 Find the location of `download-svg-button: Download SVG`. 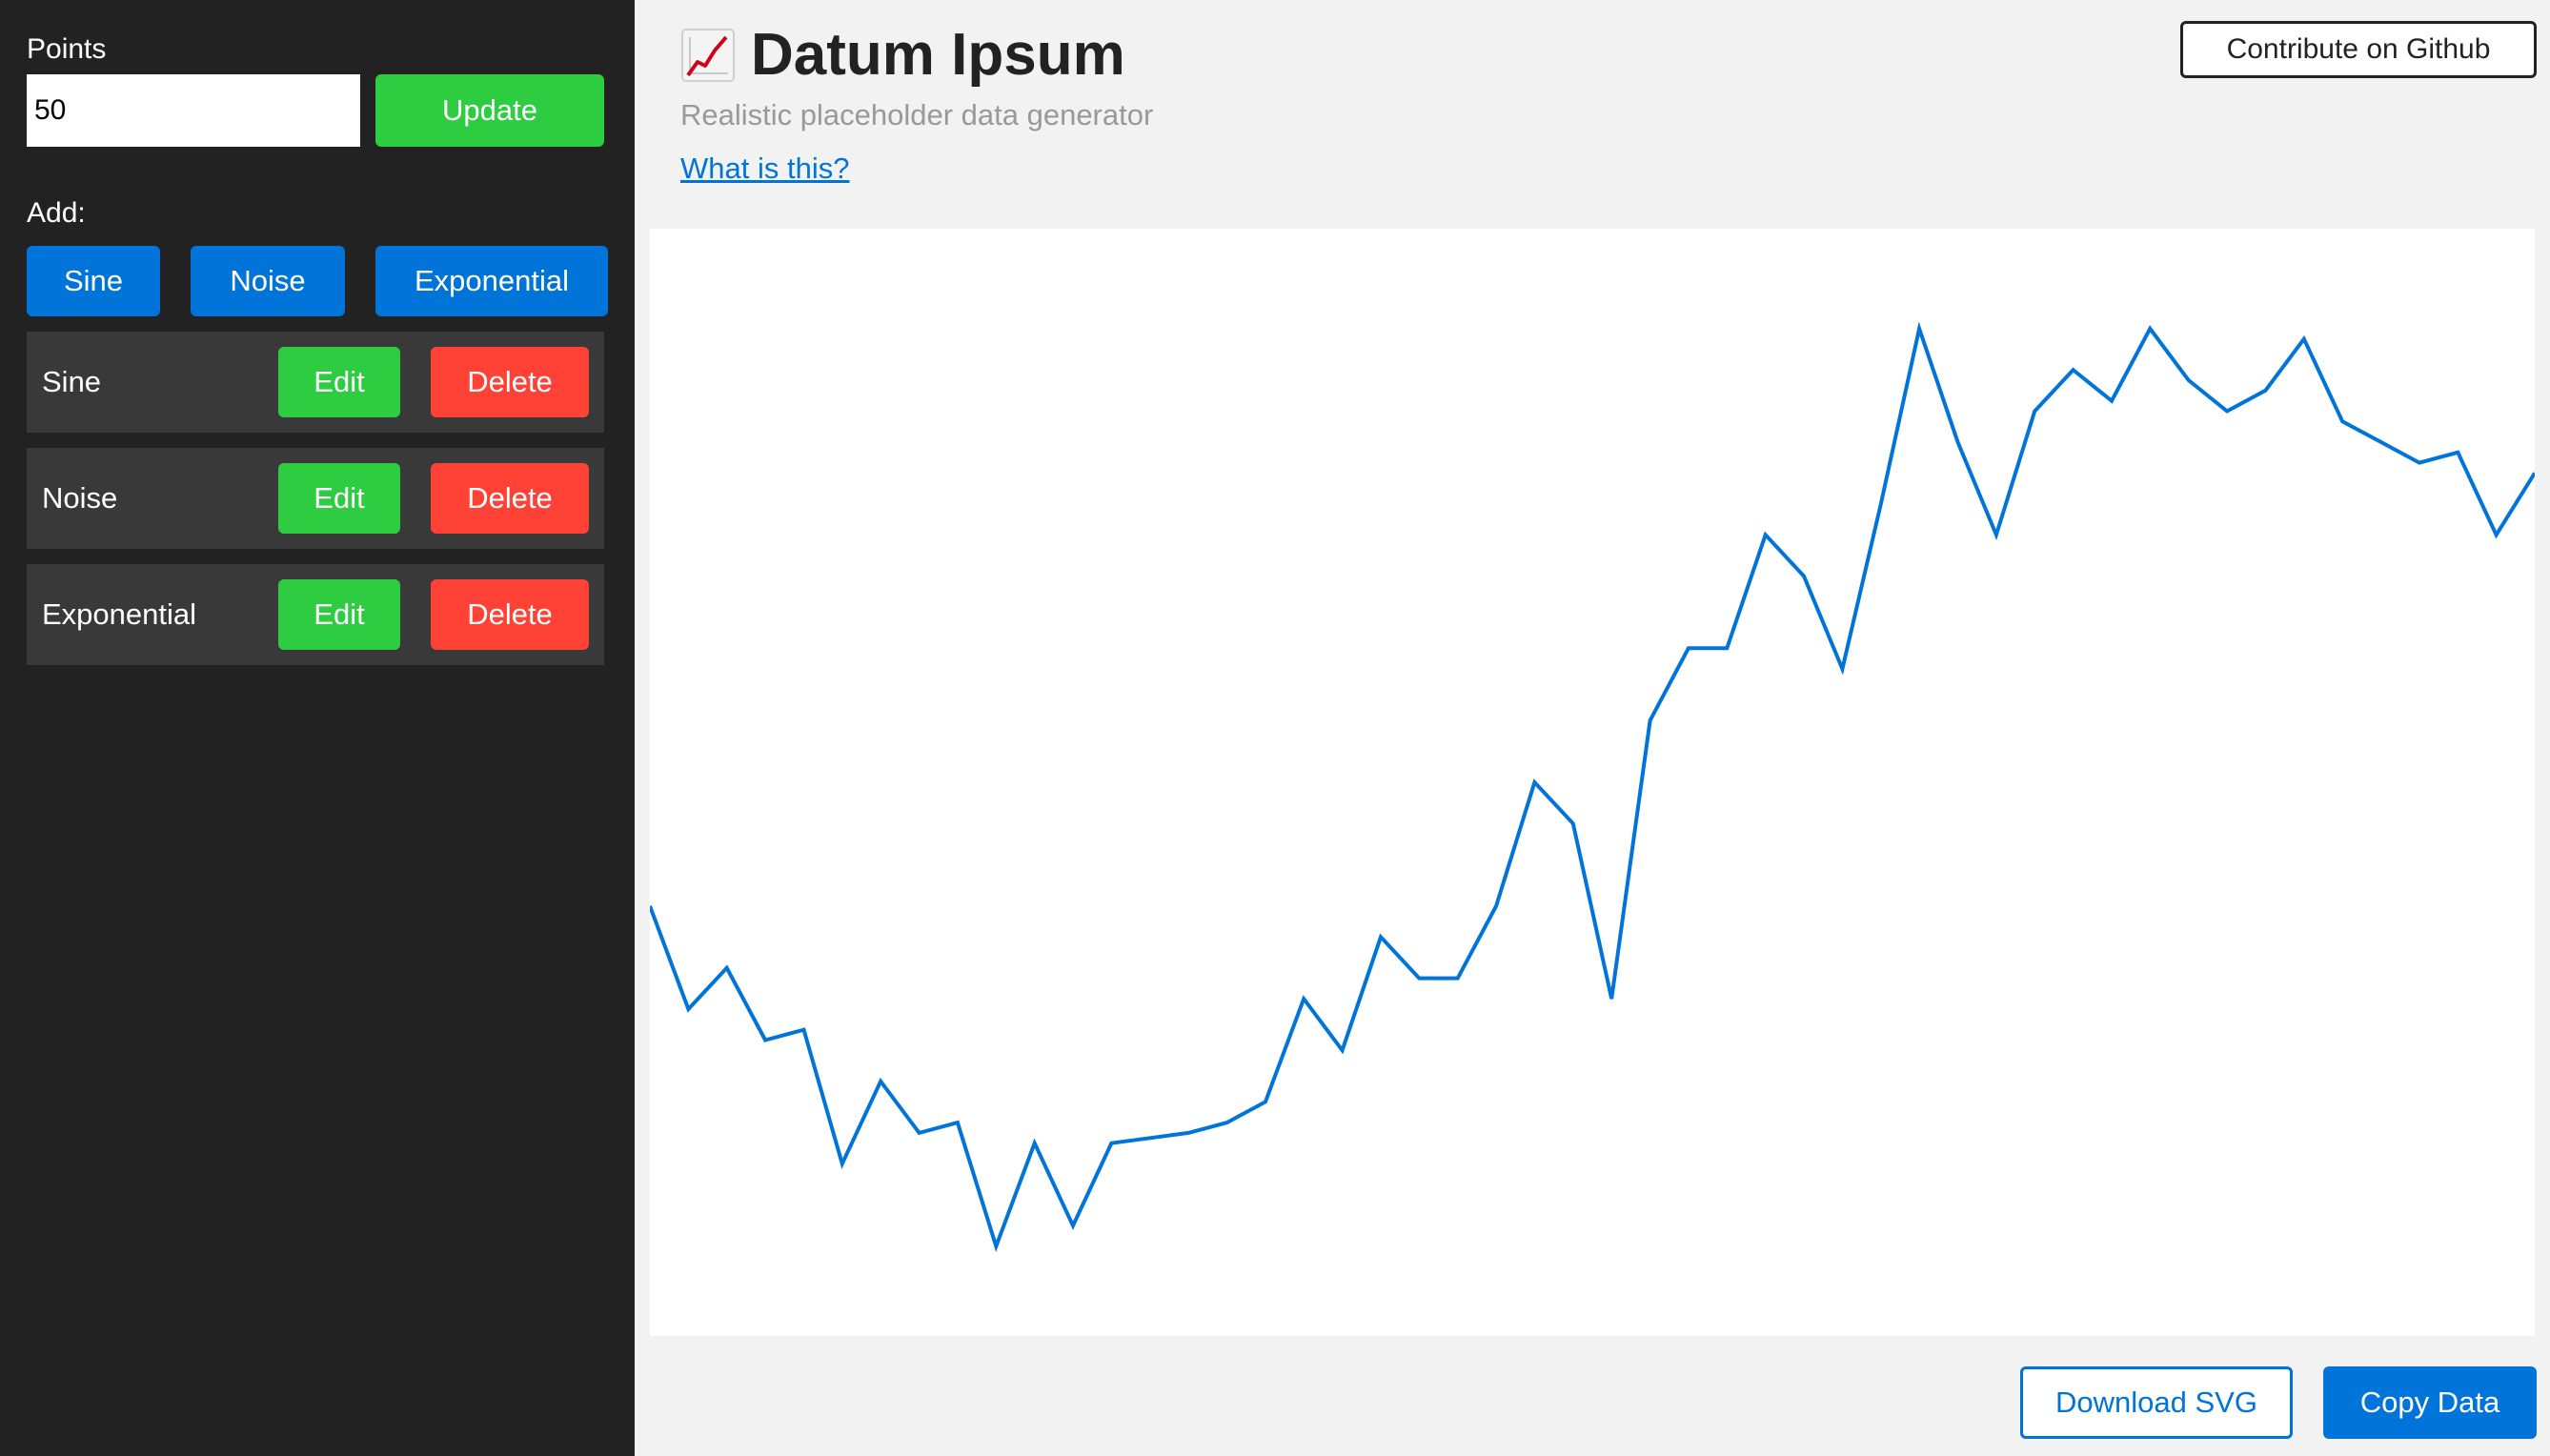

download-svg-button: Download SVG is located at coordinates (2156, 1402).